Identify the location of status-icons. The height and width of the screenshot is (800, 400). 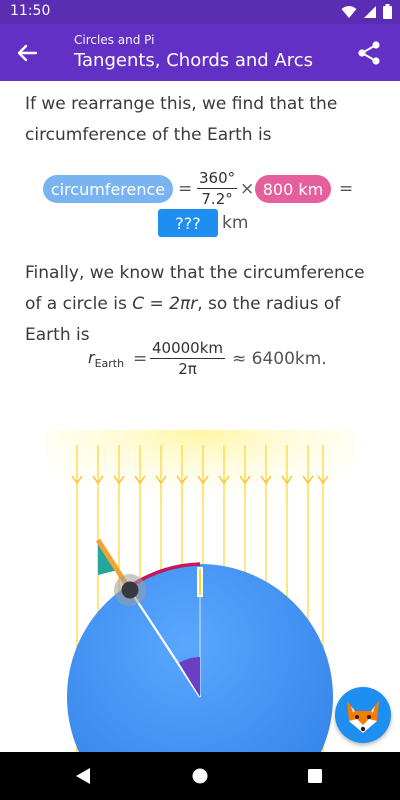
(366, 11).